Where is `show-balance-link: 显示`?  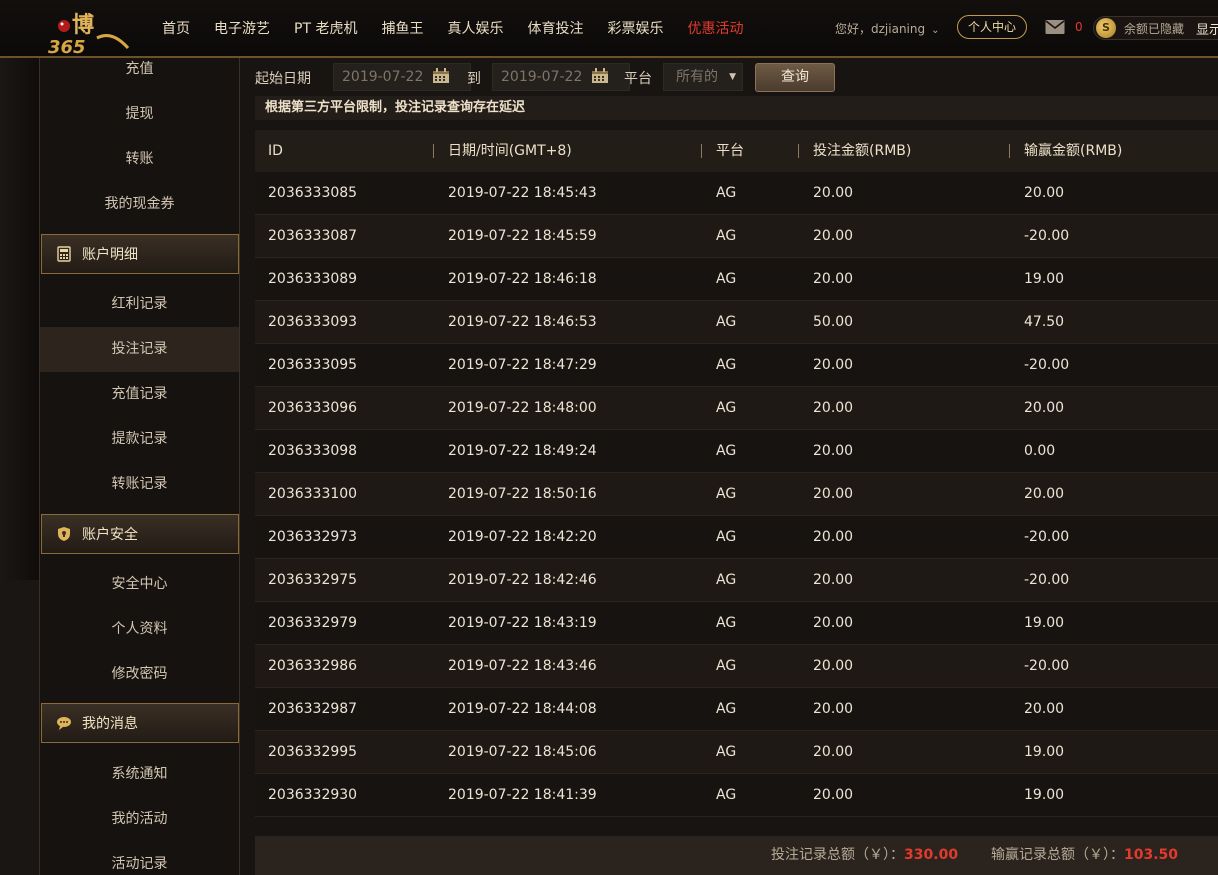
show-balance-link: 显示 is located at coordinates (1207, 28).